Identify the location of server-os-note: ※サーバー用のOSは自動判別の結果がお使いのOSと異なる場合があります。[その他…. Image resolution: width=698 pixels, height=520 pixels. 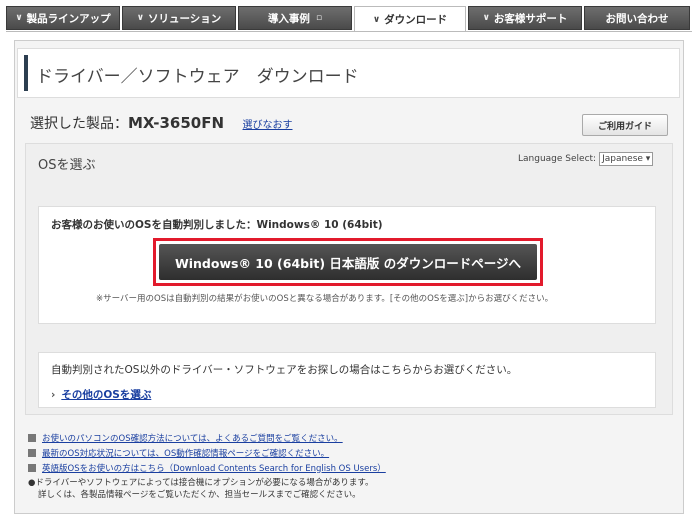
(325, 299).